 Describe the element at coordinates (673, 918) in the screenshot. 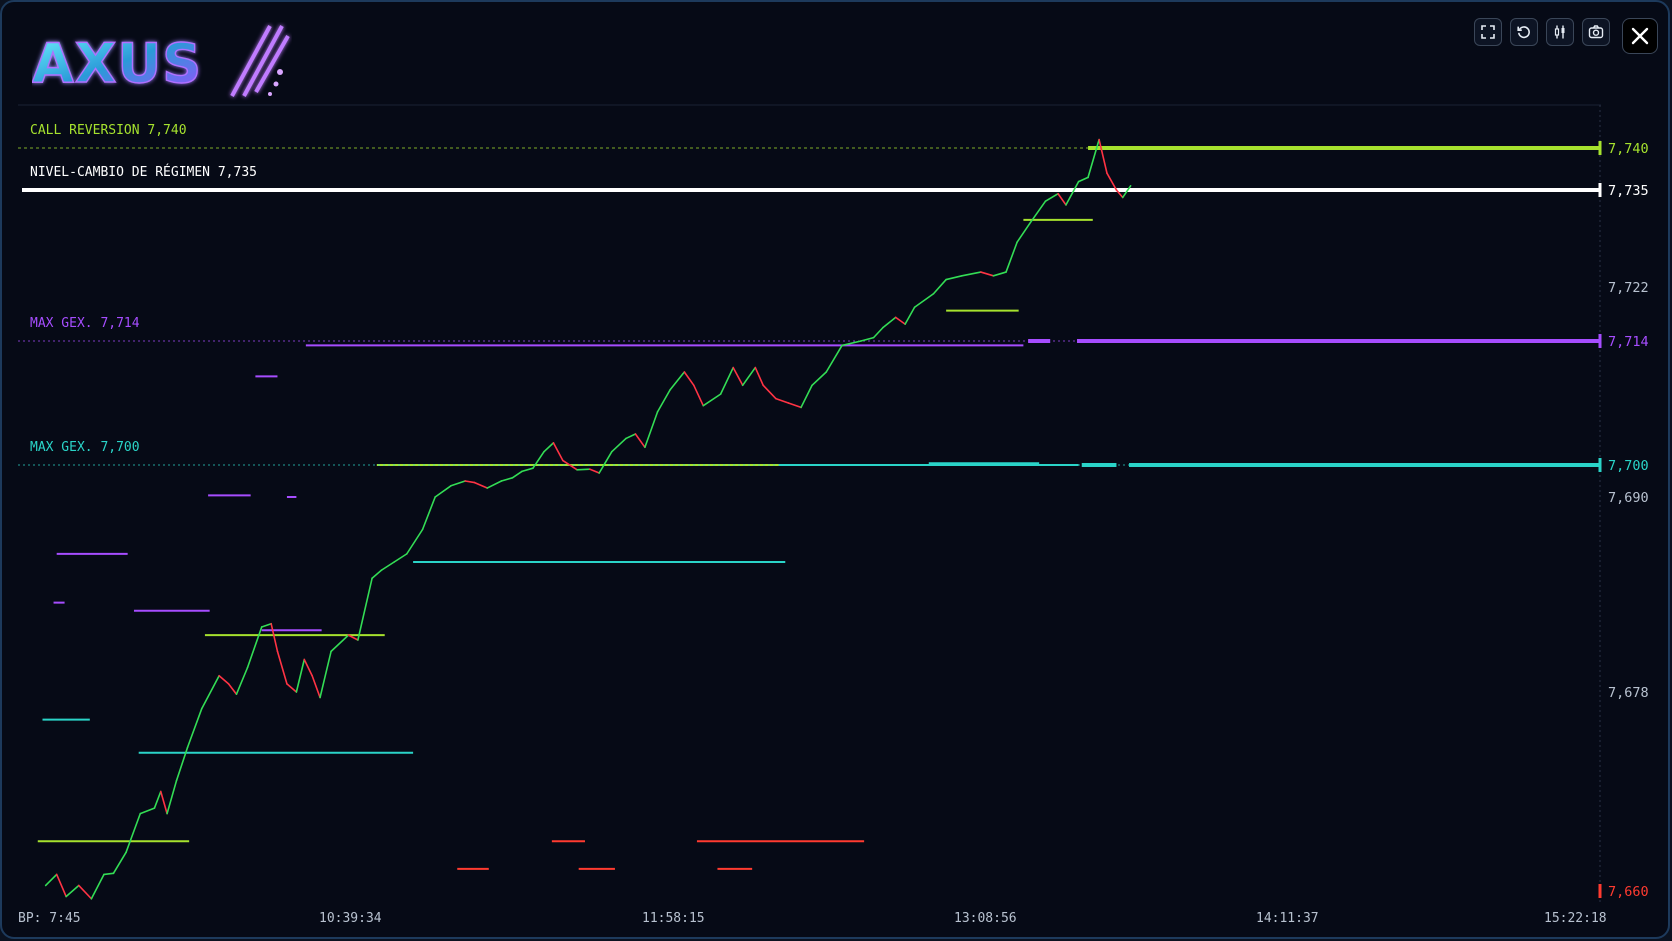

I see `x-tick-label: 11:58:15` at that location.